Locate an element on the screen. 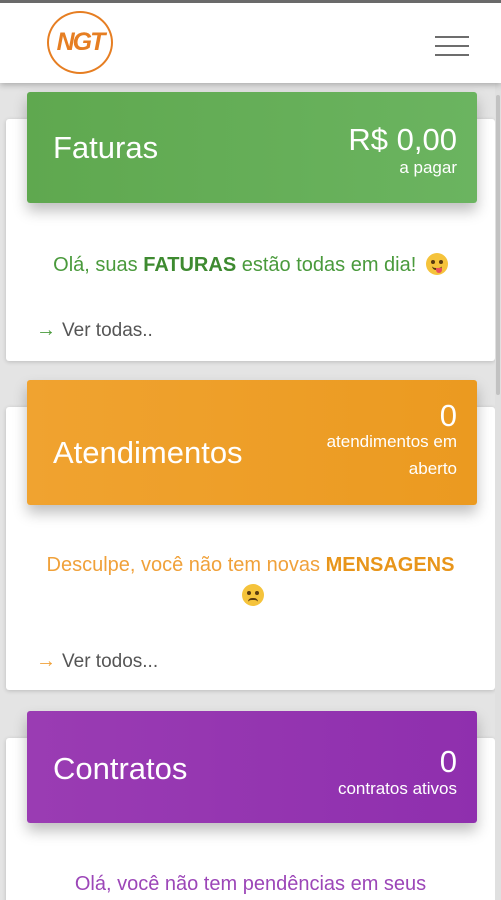  faturas-message-post: estão todas em dia! is located at coordinates (326, 265).